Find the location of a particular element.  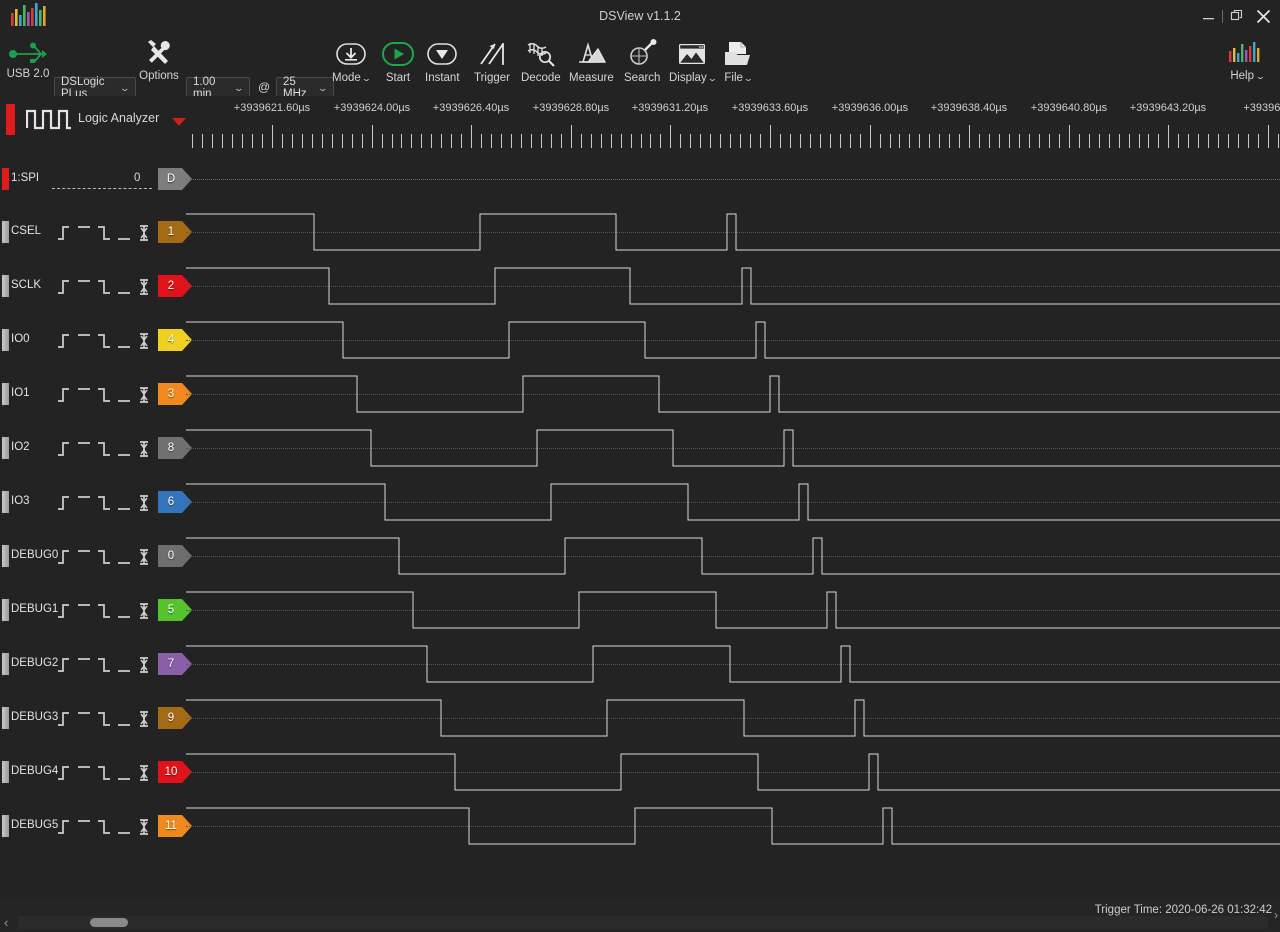

search-label: Search is located at coordinates (642, 78).